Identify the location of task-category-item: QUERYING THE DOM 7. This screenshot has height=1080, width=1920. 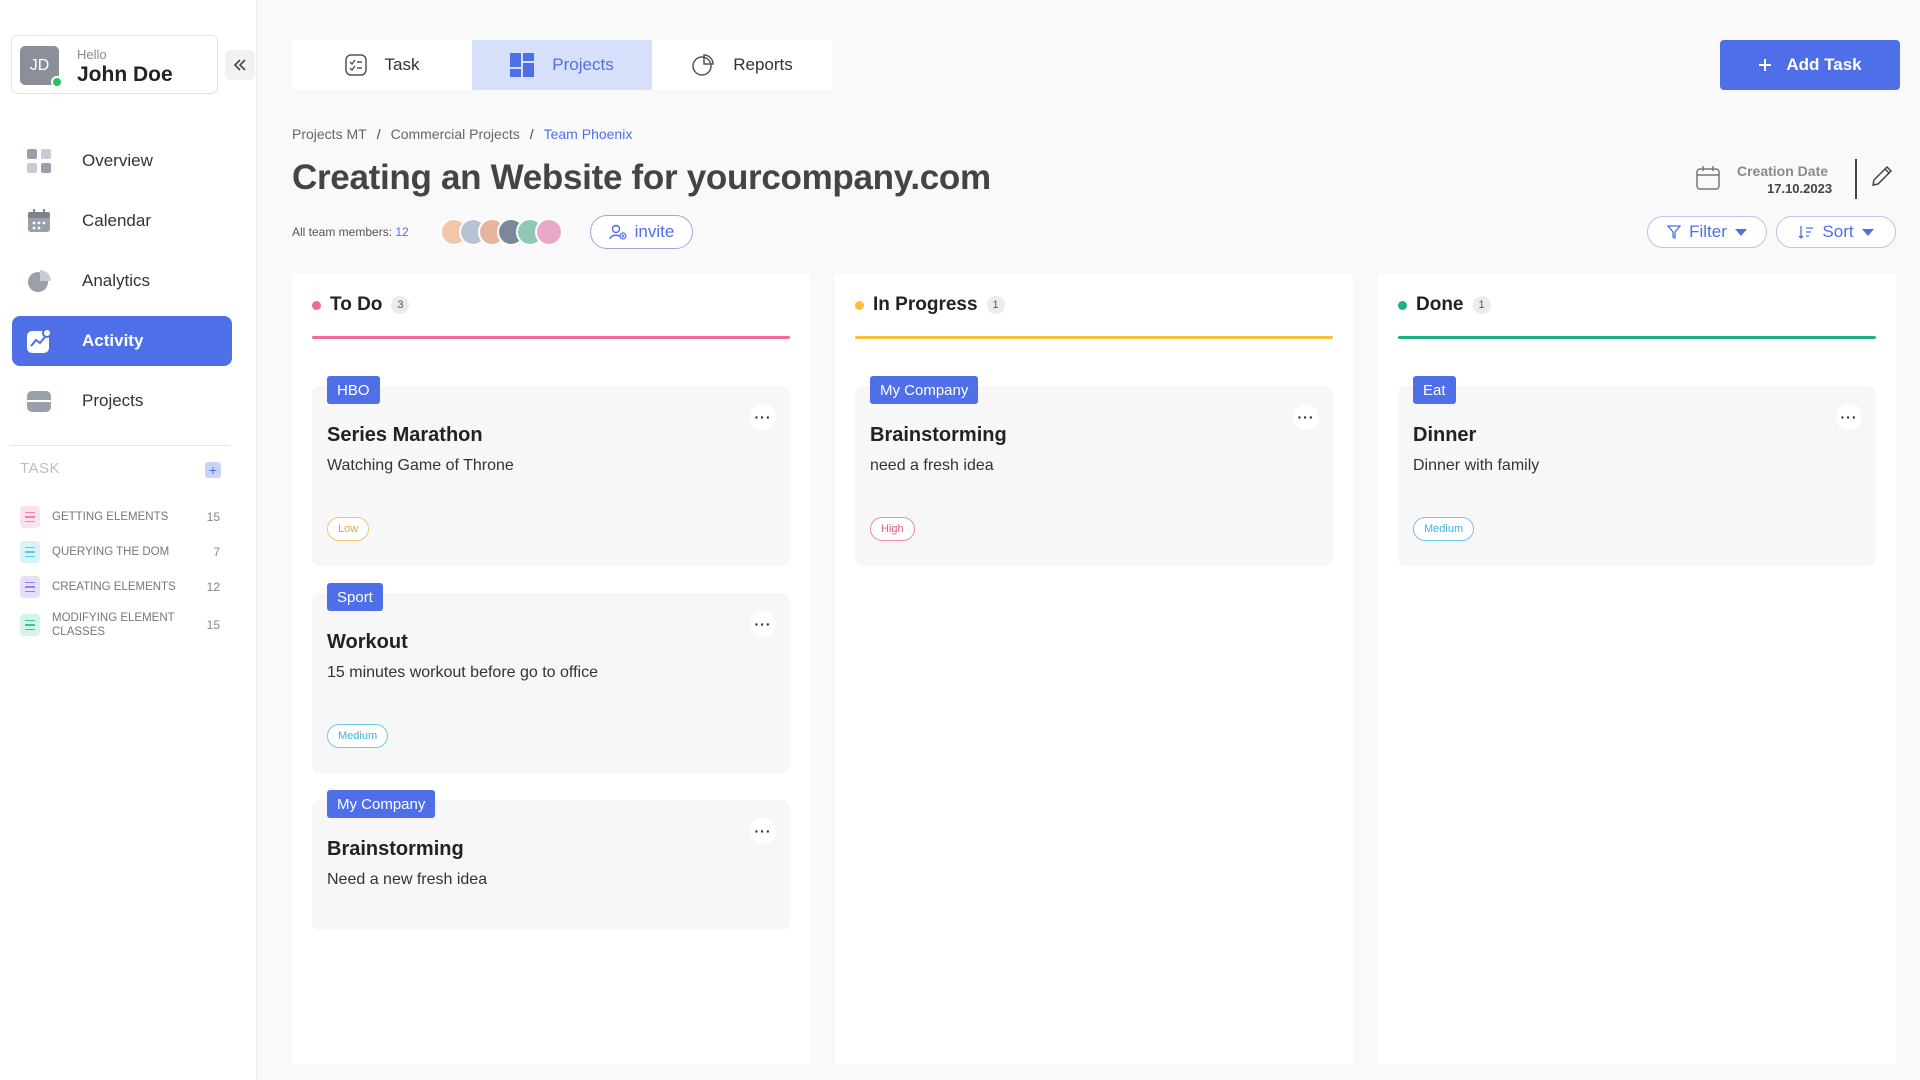
(120, 552).